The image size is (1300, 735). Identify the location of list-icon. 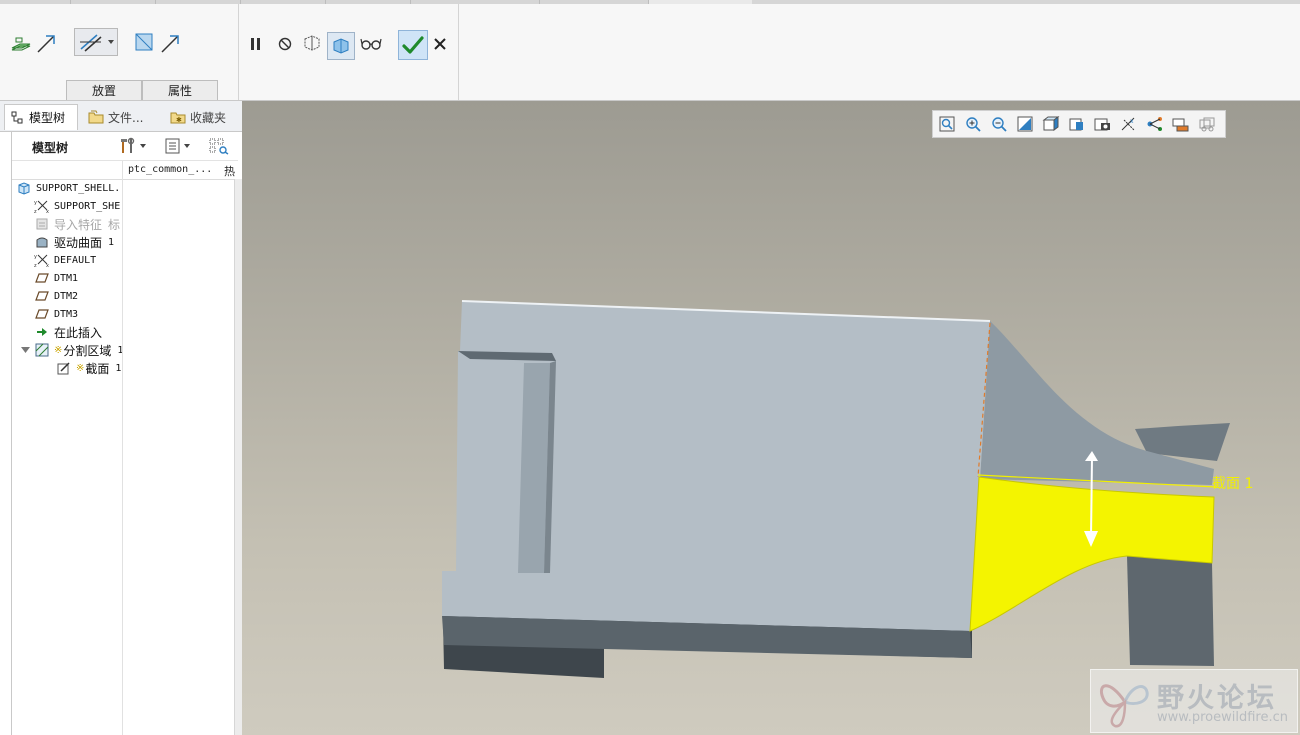
(172, 146).